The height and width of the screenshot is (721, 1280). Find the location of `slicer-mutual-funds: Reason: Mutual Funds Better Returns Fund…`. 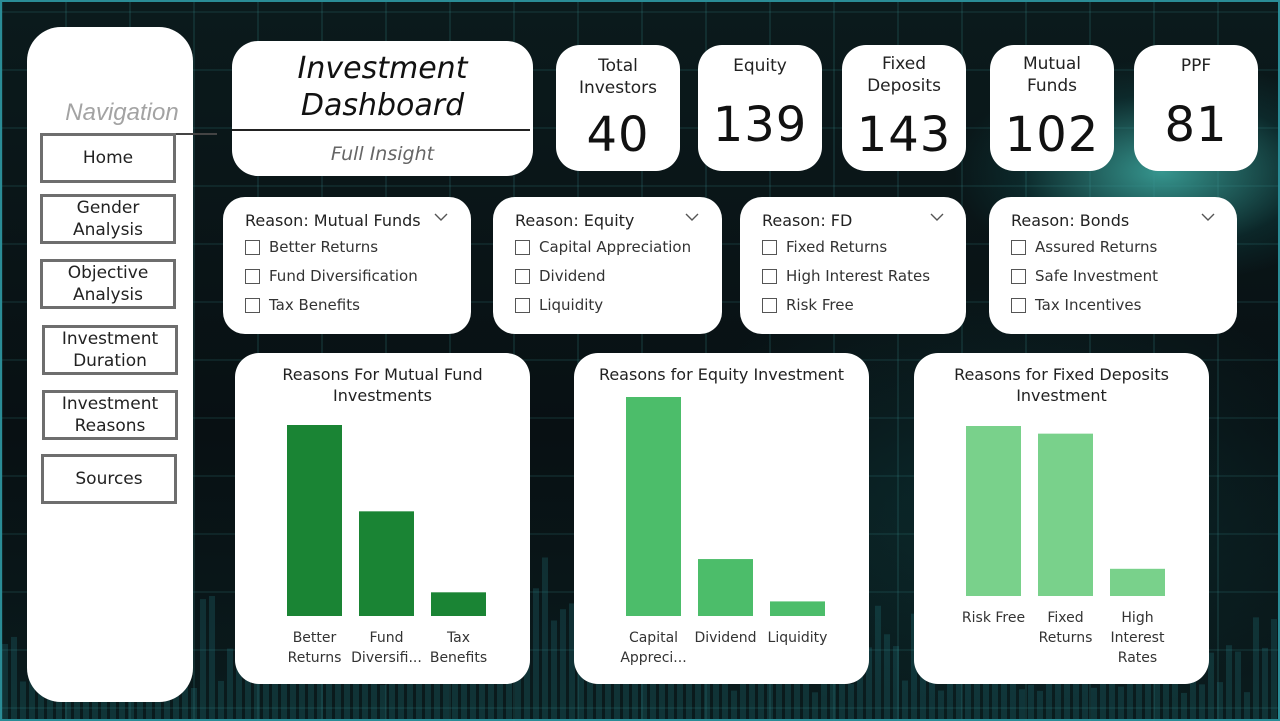

slicer-mutual-funds: Reason: Mutual Funds Better Returns Fund… is located at coordinates (347, 265).